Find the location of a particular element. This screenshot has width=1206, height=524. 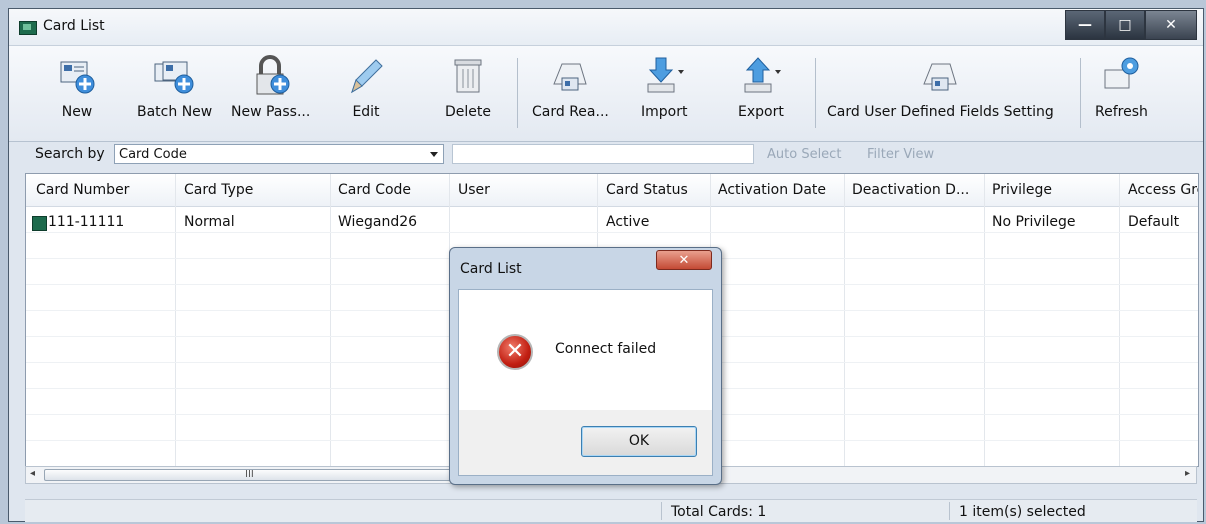

column-user: User is located at coordinates (474, 190).